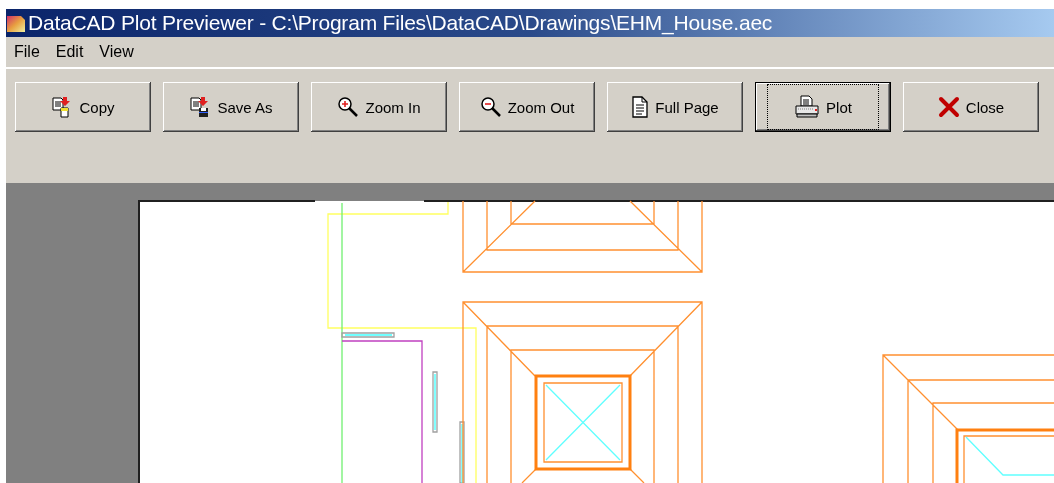 The height and width of the screenshot is (483, 1054). I want to click on toolbar-button: Zoom Out, so click(527, 107).